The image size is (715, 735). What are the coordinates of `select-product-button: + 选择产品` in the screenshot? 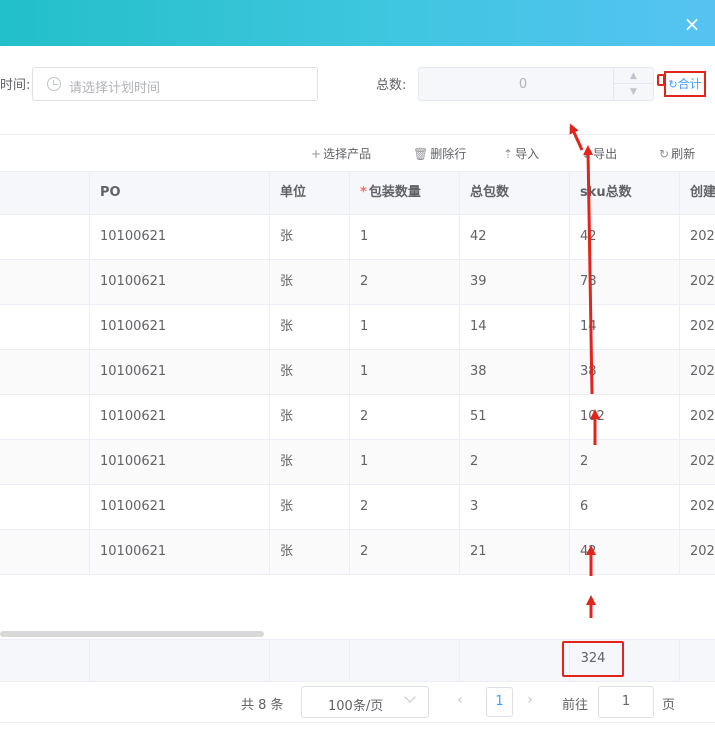 It's located at (341, 153).